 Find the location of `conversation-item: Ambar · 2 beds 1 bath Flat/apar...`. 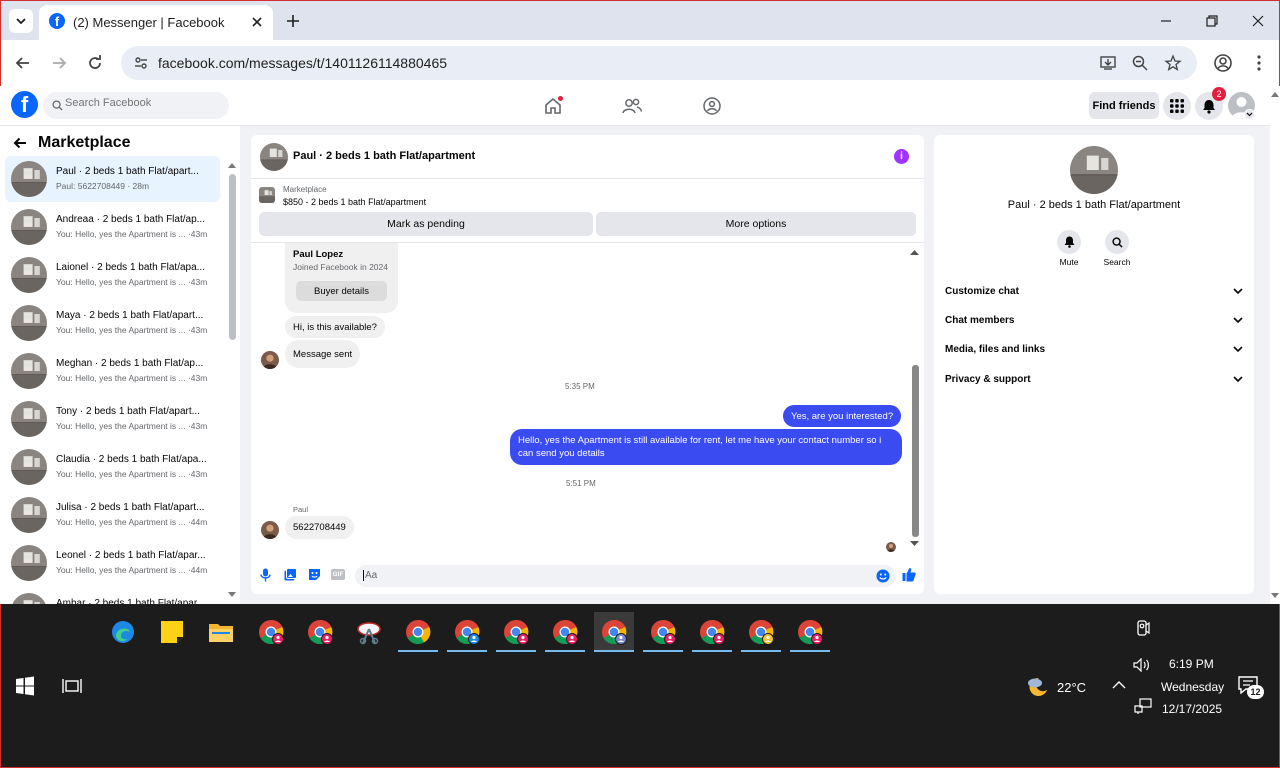

conversation-item: Ambar · 2 beds 1 bath Flat/apar... is located at coordinates (112, 596).